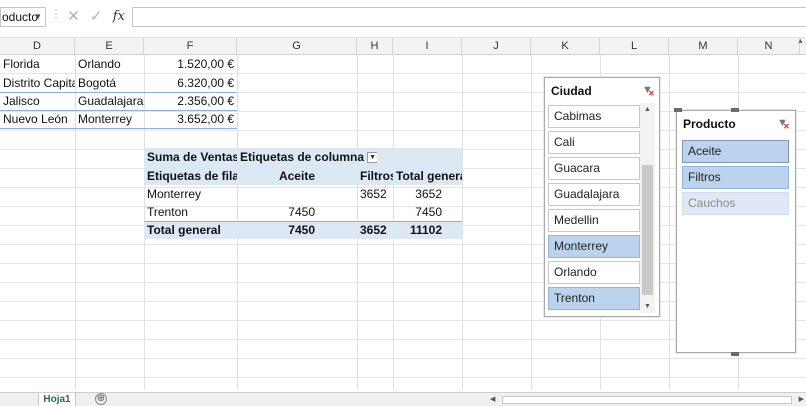 This screenshot has width=806, height=406. What do you see at coordinates (735, 151) in the screenshot?
I see `slicer-item-aceite: Aceite` at bounding box center [735, 151].